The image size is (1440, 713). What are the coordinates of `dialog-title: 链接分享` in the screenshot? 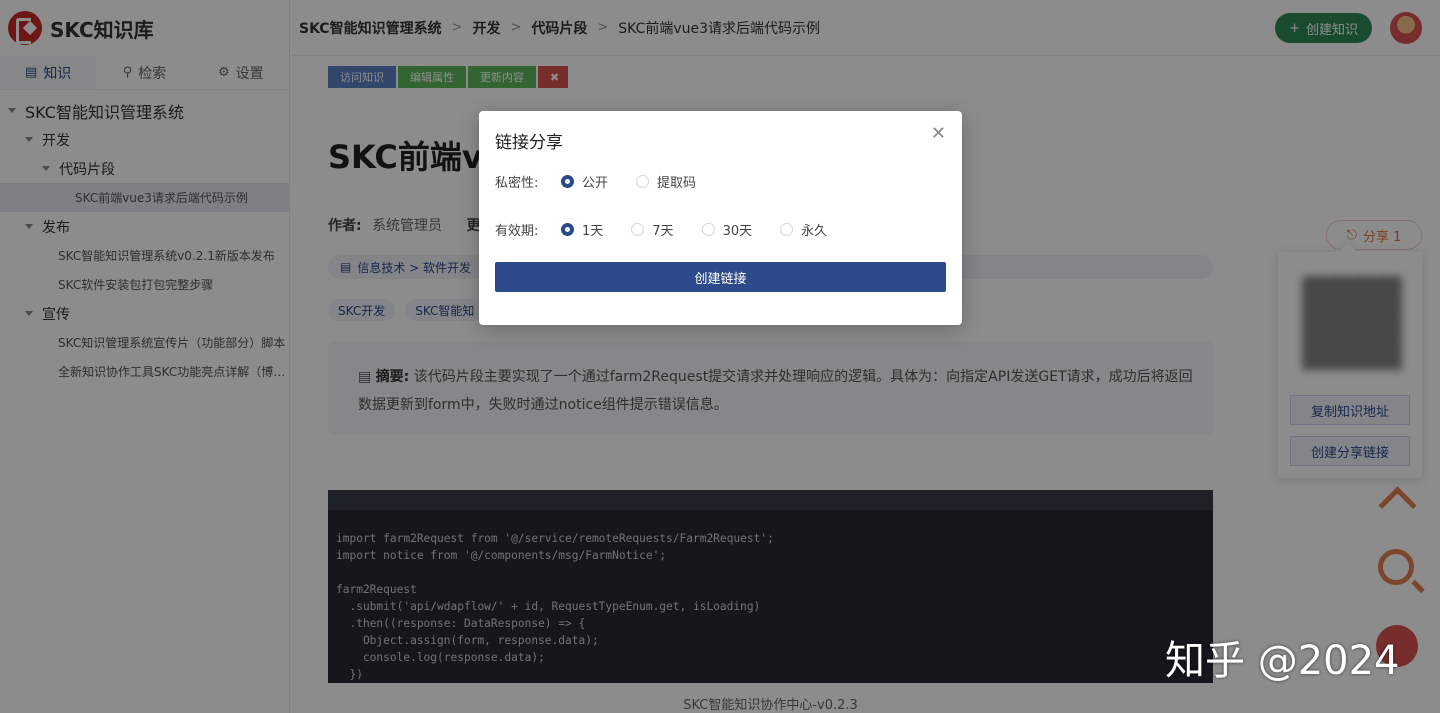 It's located at (529, 143).